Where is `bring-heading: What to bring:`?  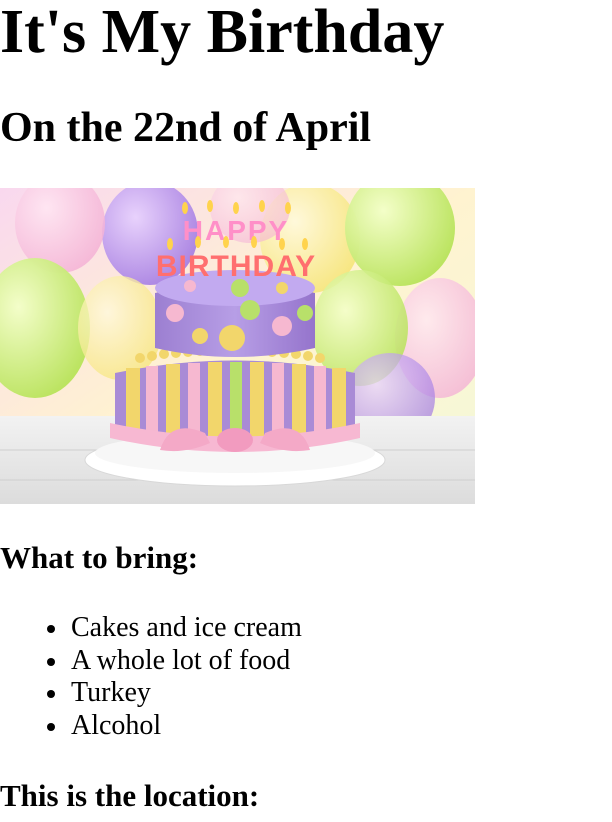 bring-heading: What to bring: is located at coordinates (99, 557).